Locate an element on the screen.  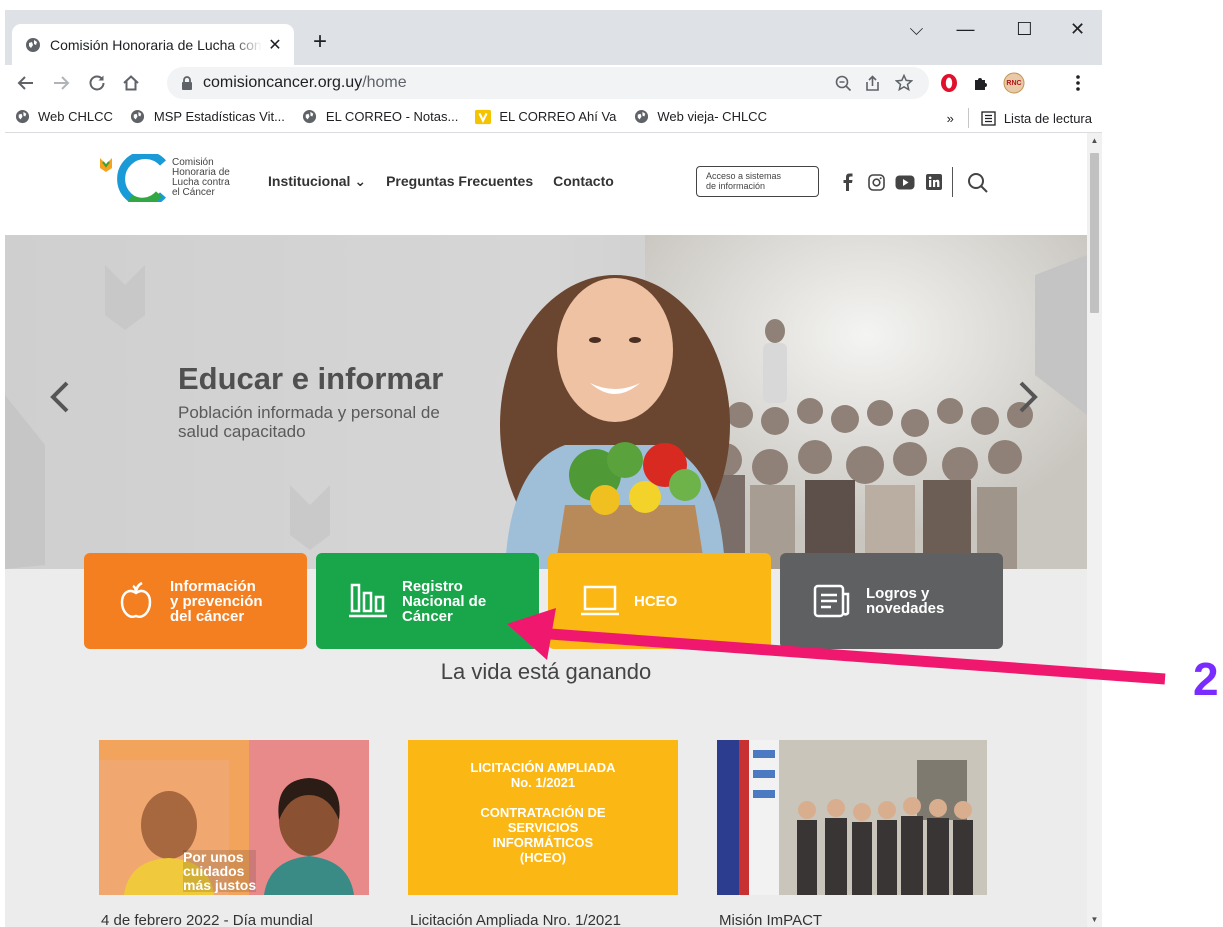
bookmarks-overflow-button: » is located at coordinates (950, 118).